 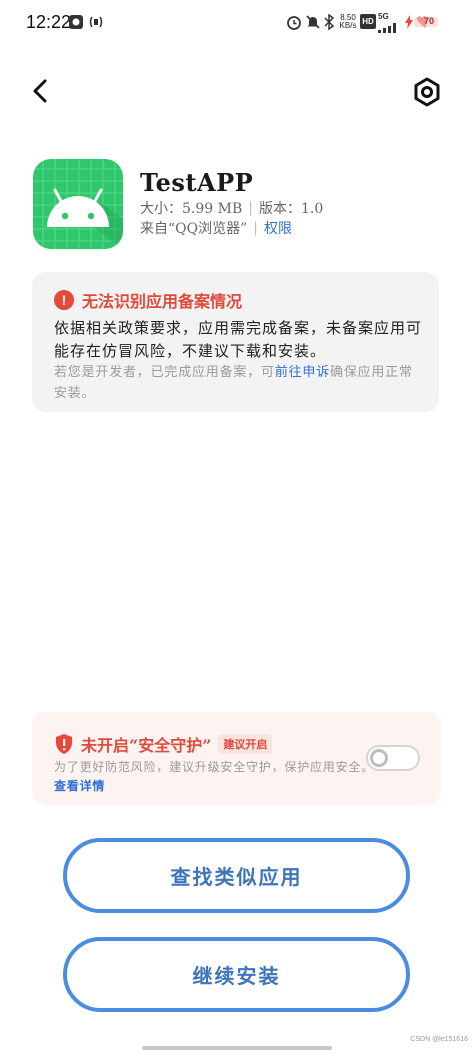 What do you see at coordinates (302, 372) in the screenshot?
I see `appeal-link: 前往申诉` at bounding box center [302, 372].